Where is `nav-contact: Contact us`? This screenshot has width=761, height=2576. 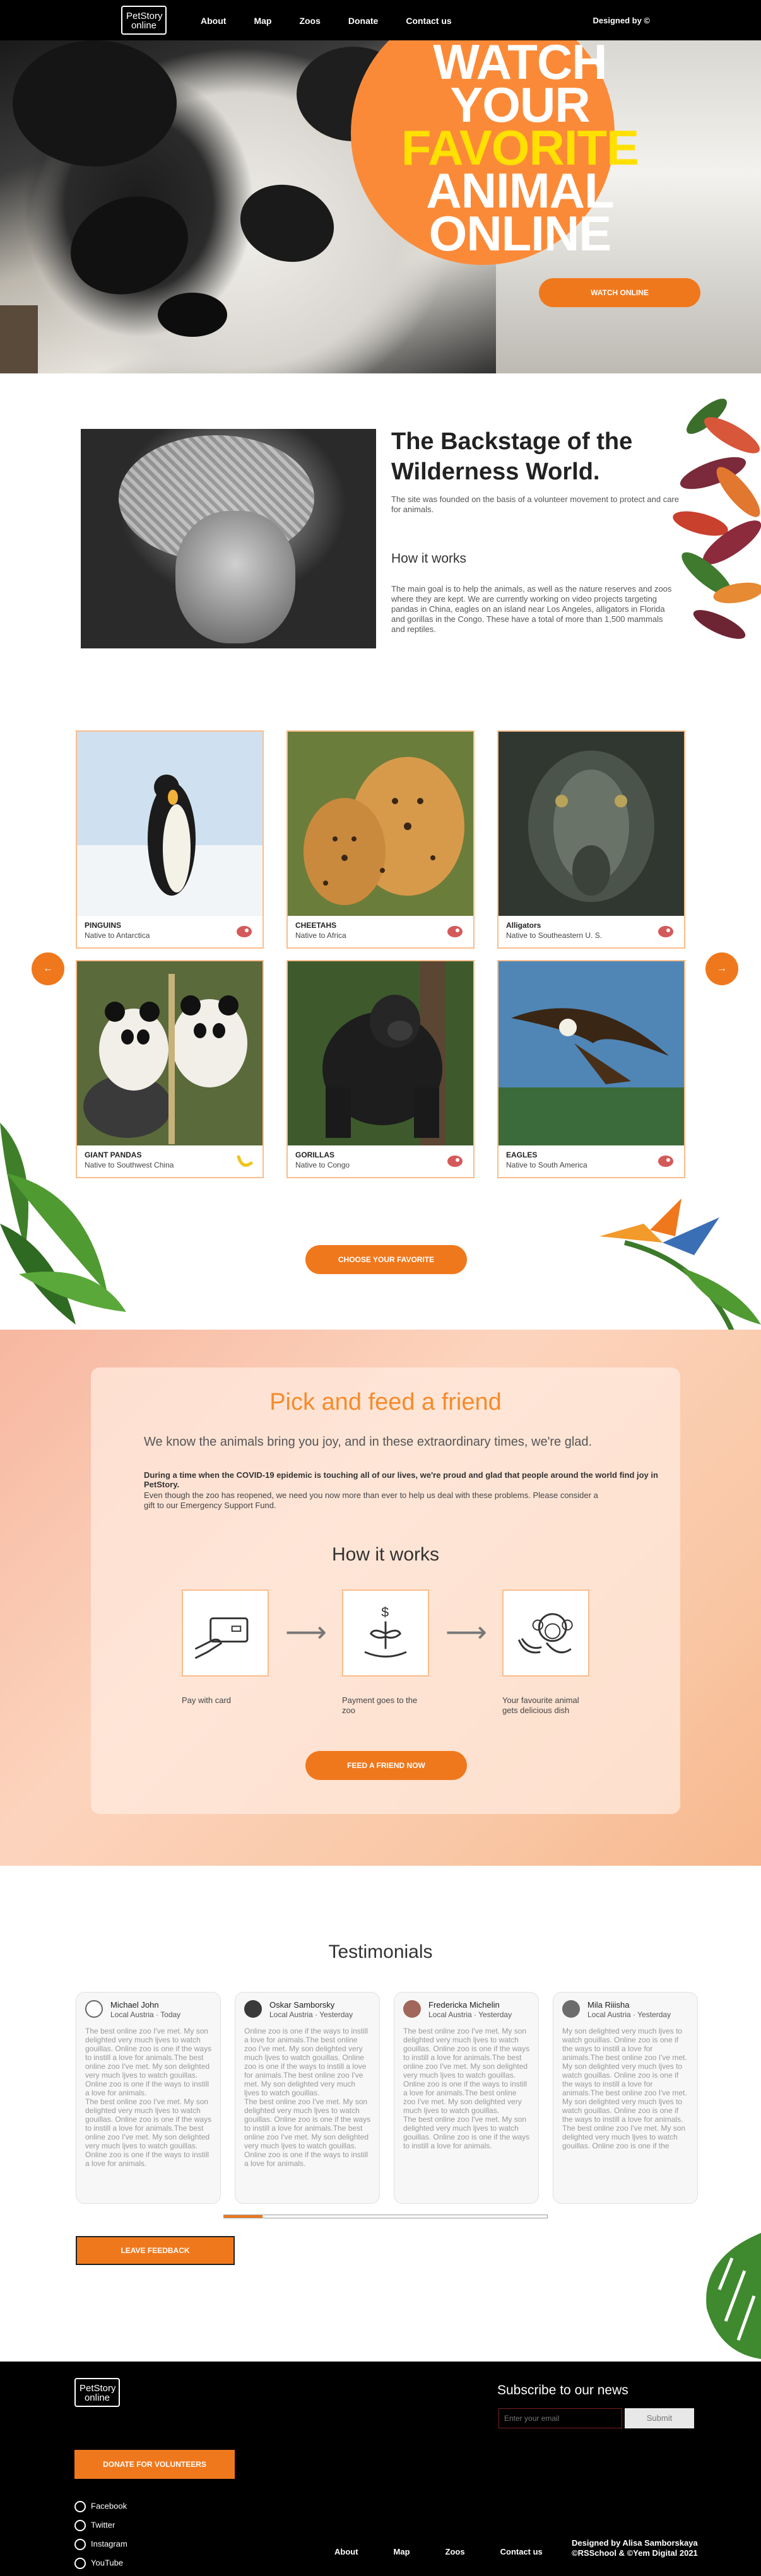
nav-contact: Contact us is located at coordinates (428, 21).